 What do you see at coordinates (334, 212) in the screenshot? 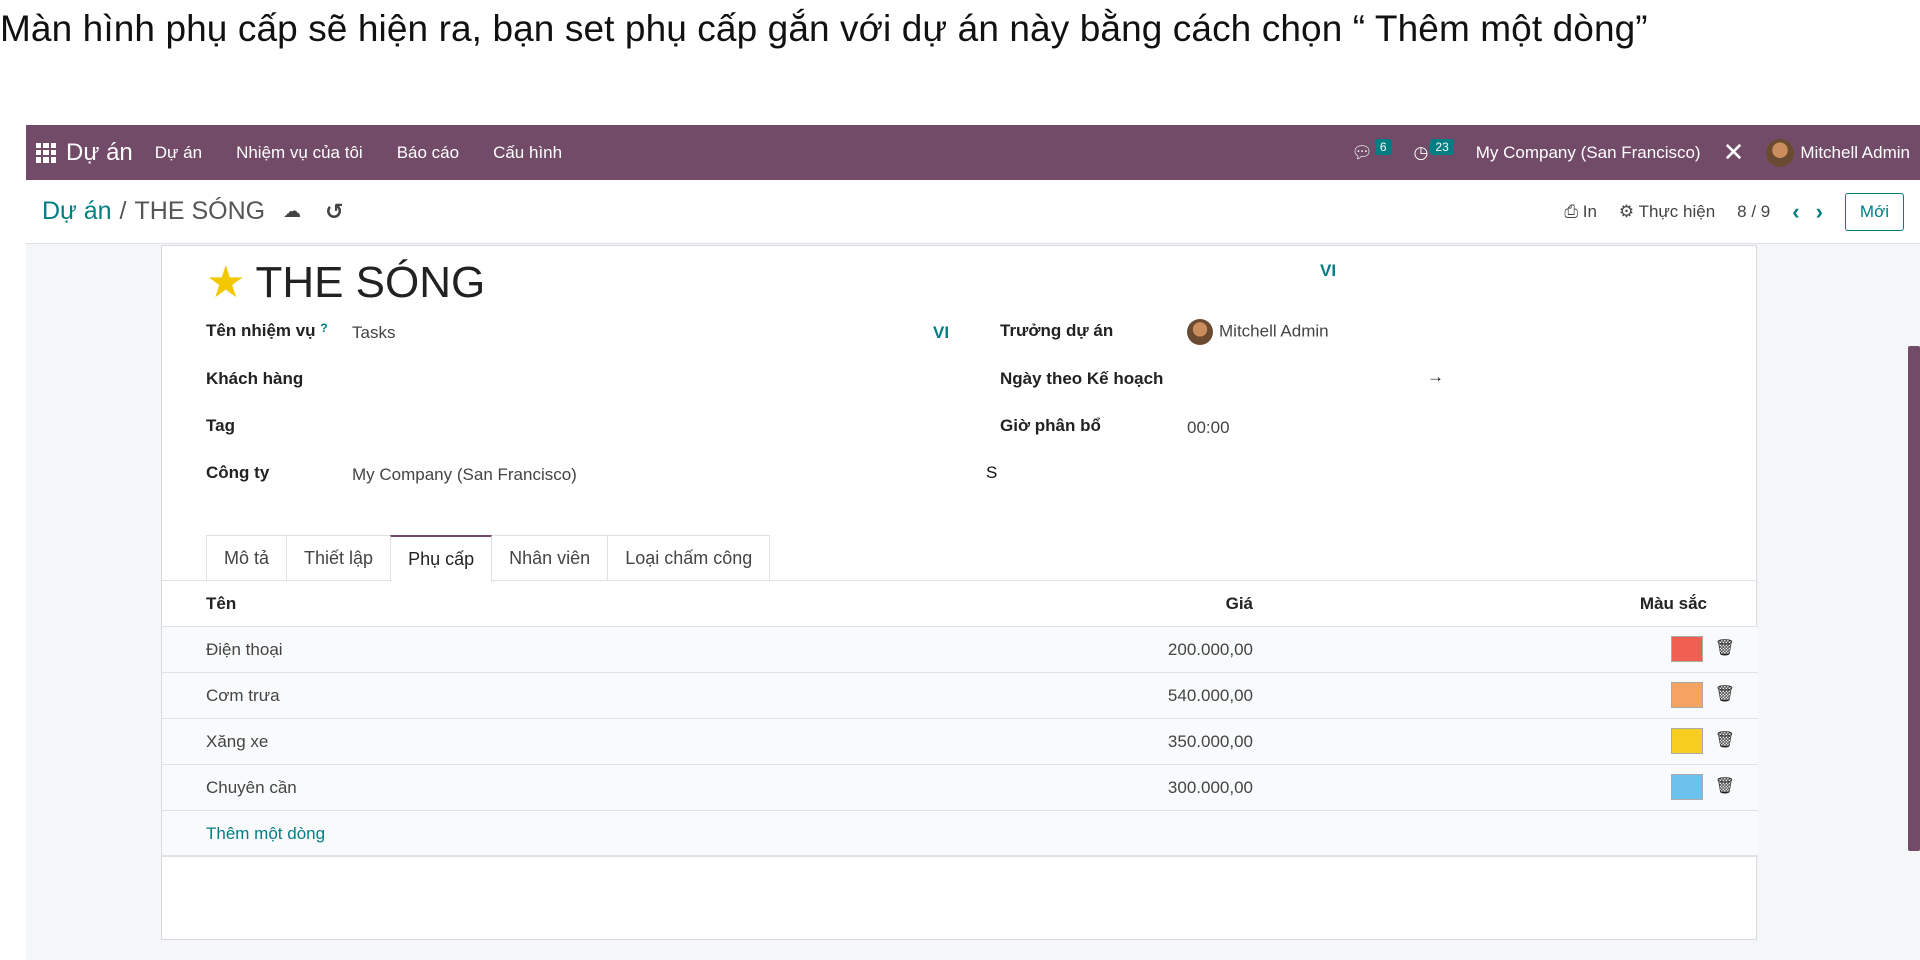
I see `discard-undo-icon: ↺` at bounding box center [334, 212].